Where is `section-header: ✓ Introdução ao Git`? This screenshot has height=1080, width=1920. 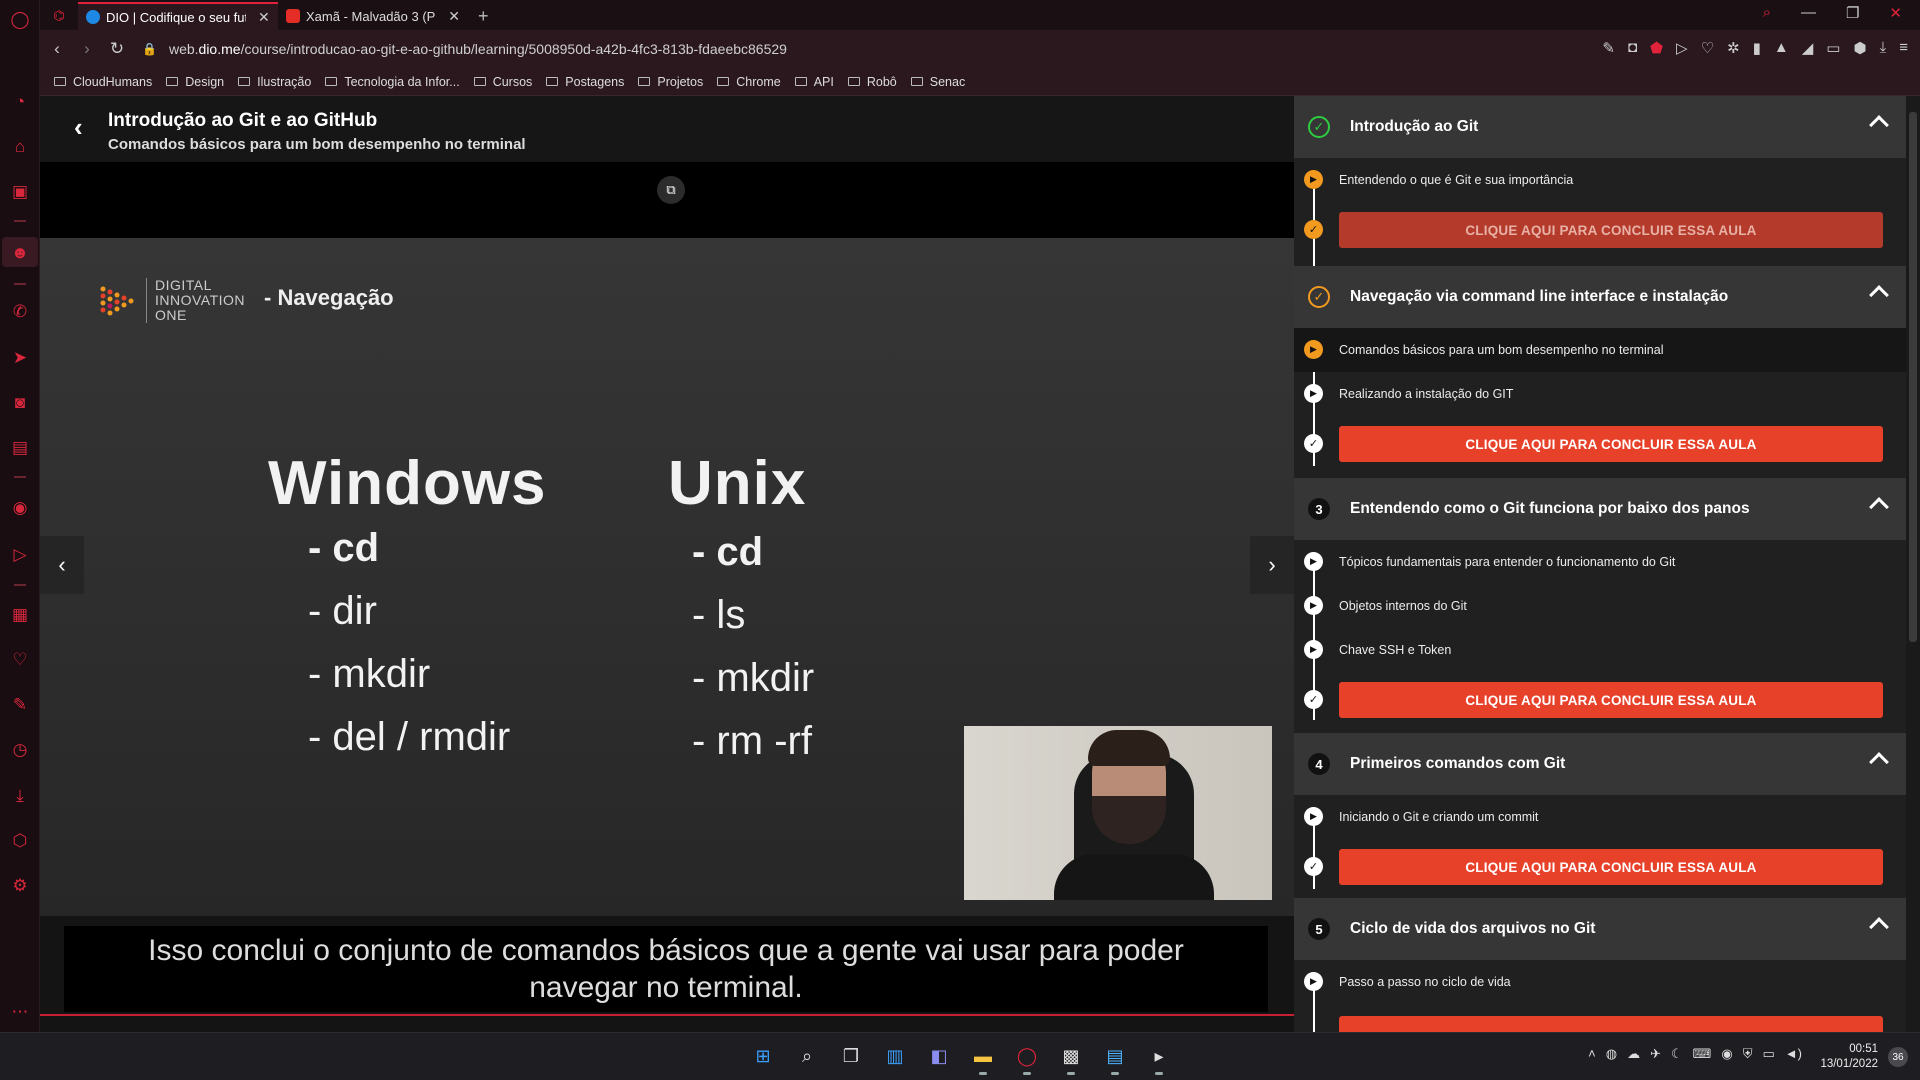
section-header: ✓ Introdução ao Git is located at coordinates (1600, 127).